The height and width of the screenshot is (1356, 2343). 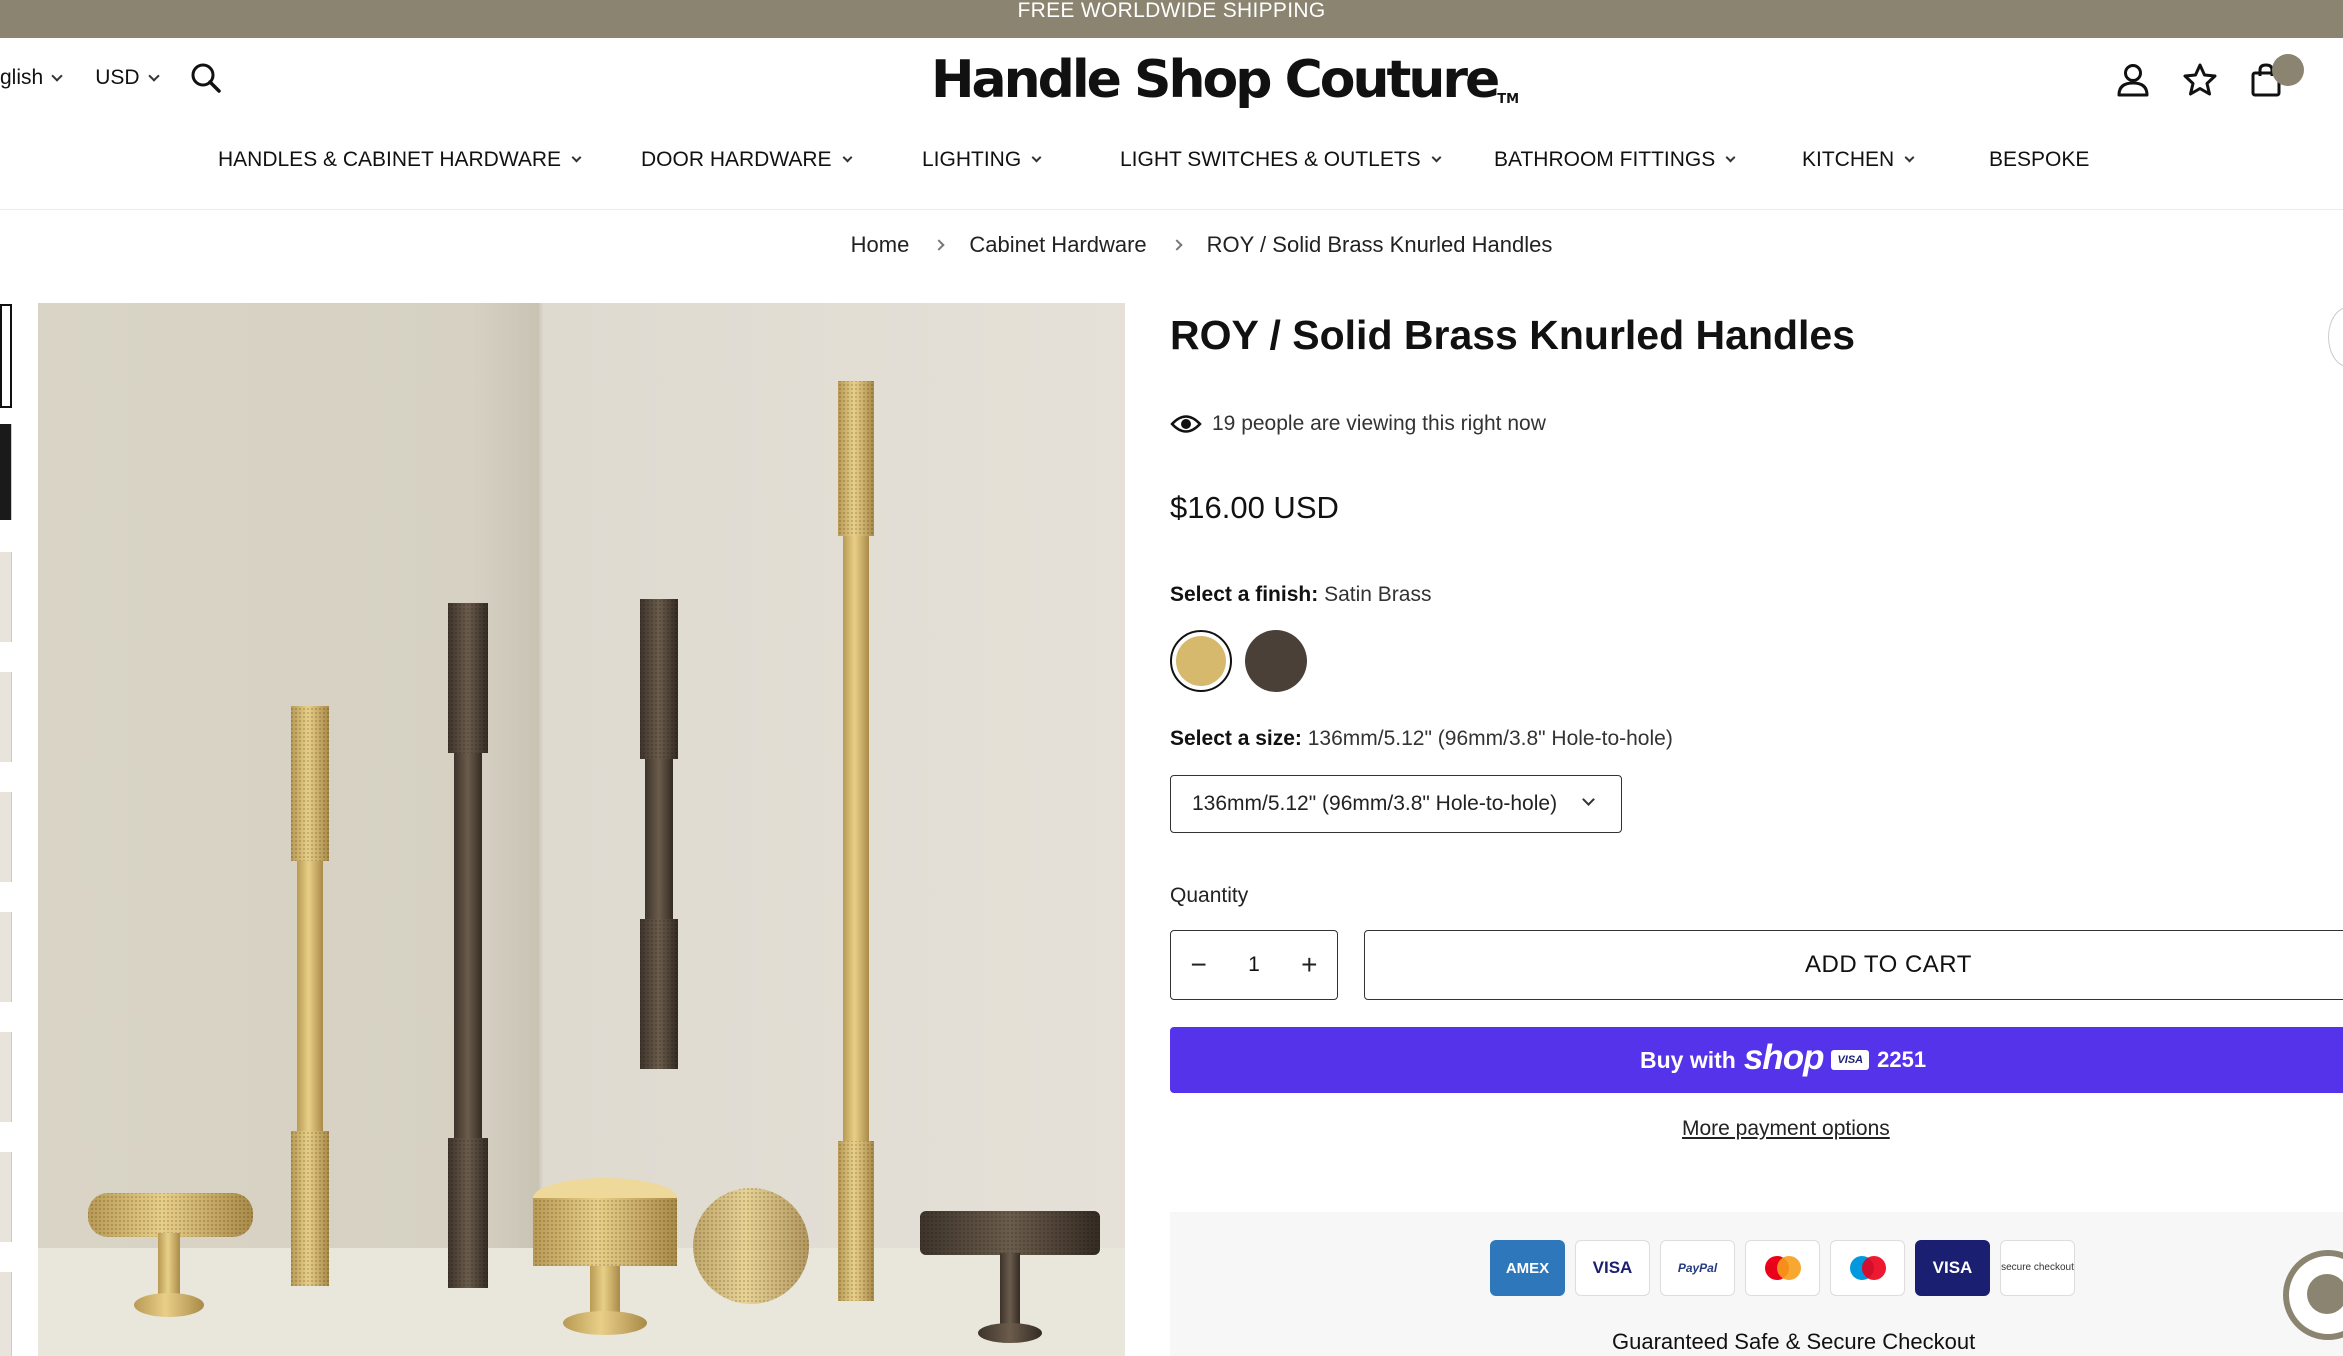 What do you see at coordinates (1244, 594) in the screenshot?
I see `finish-label-title: Select a finish:` at bounding box center [1244, 594].